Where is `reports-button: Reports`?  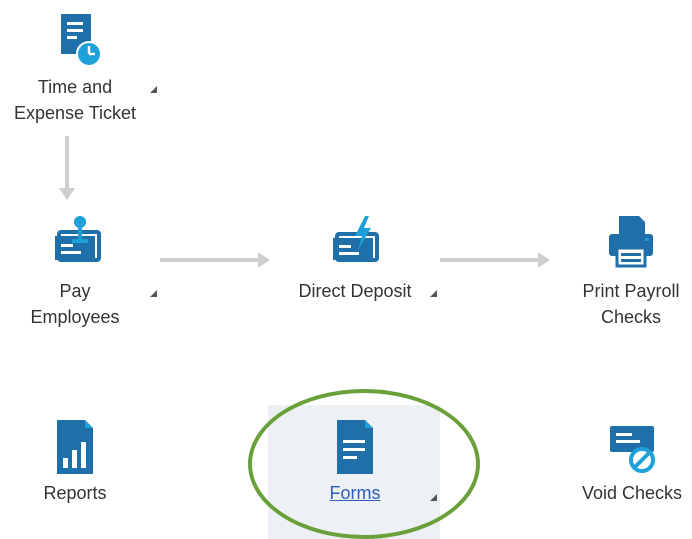
reports-button: Reports is located at coordinates (75, 462).